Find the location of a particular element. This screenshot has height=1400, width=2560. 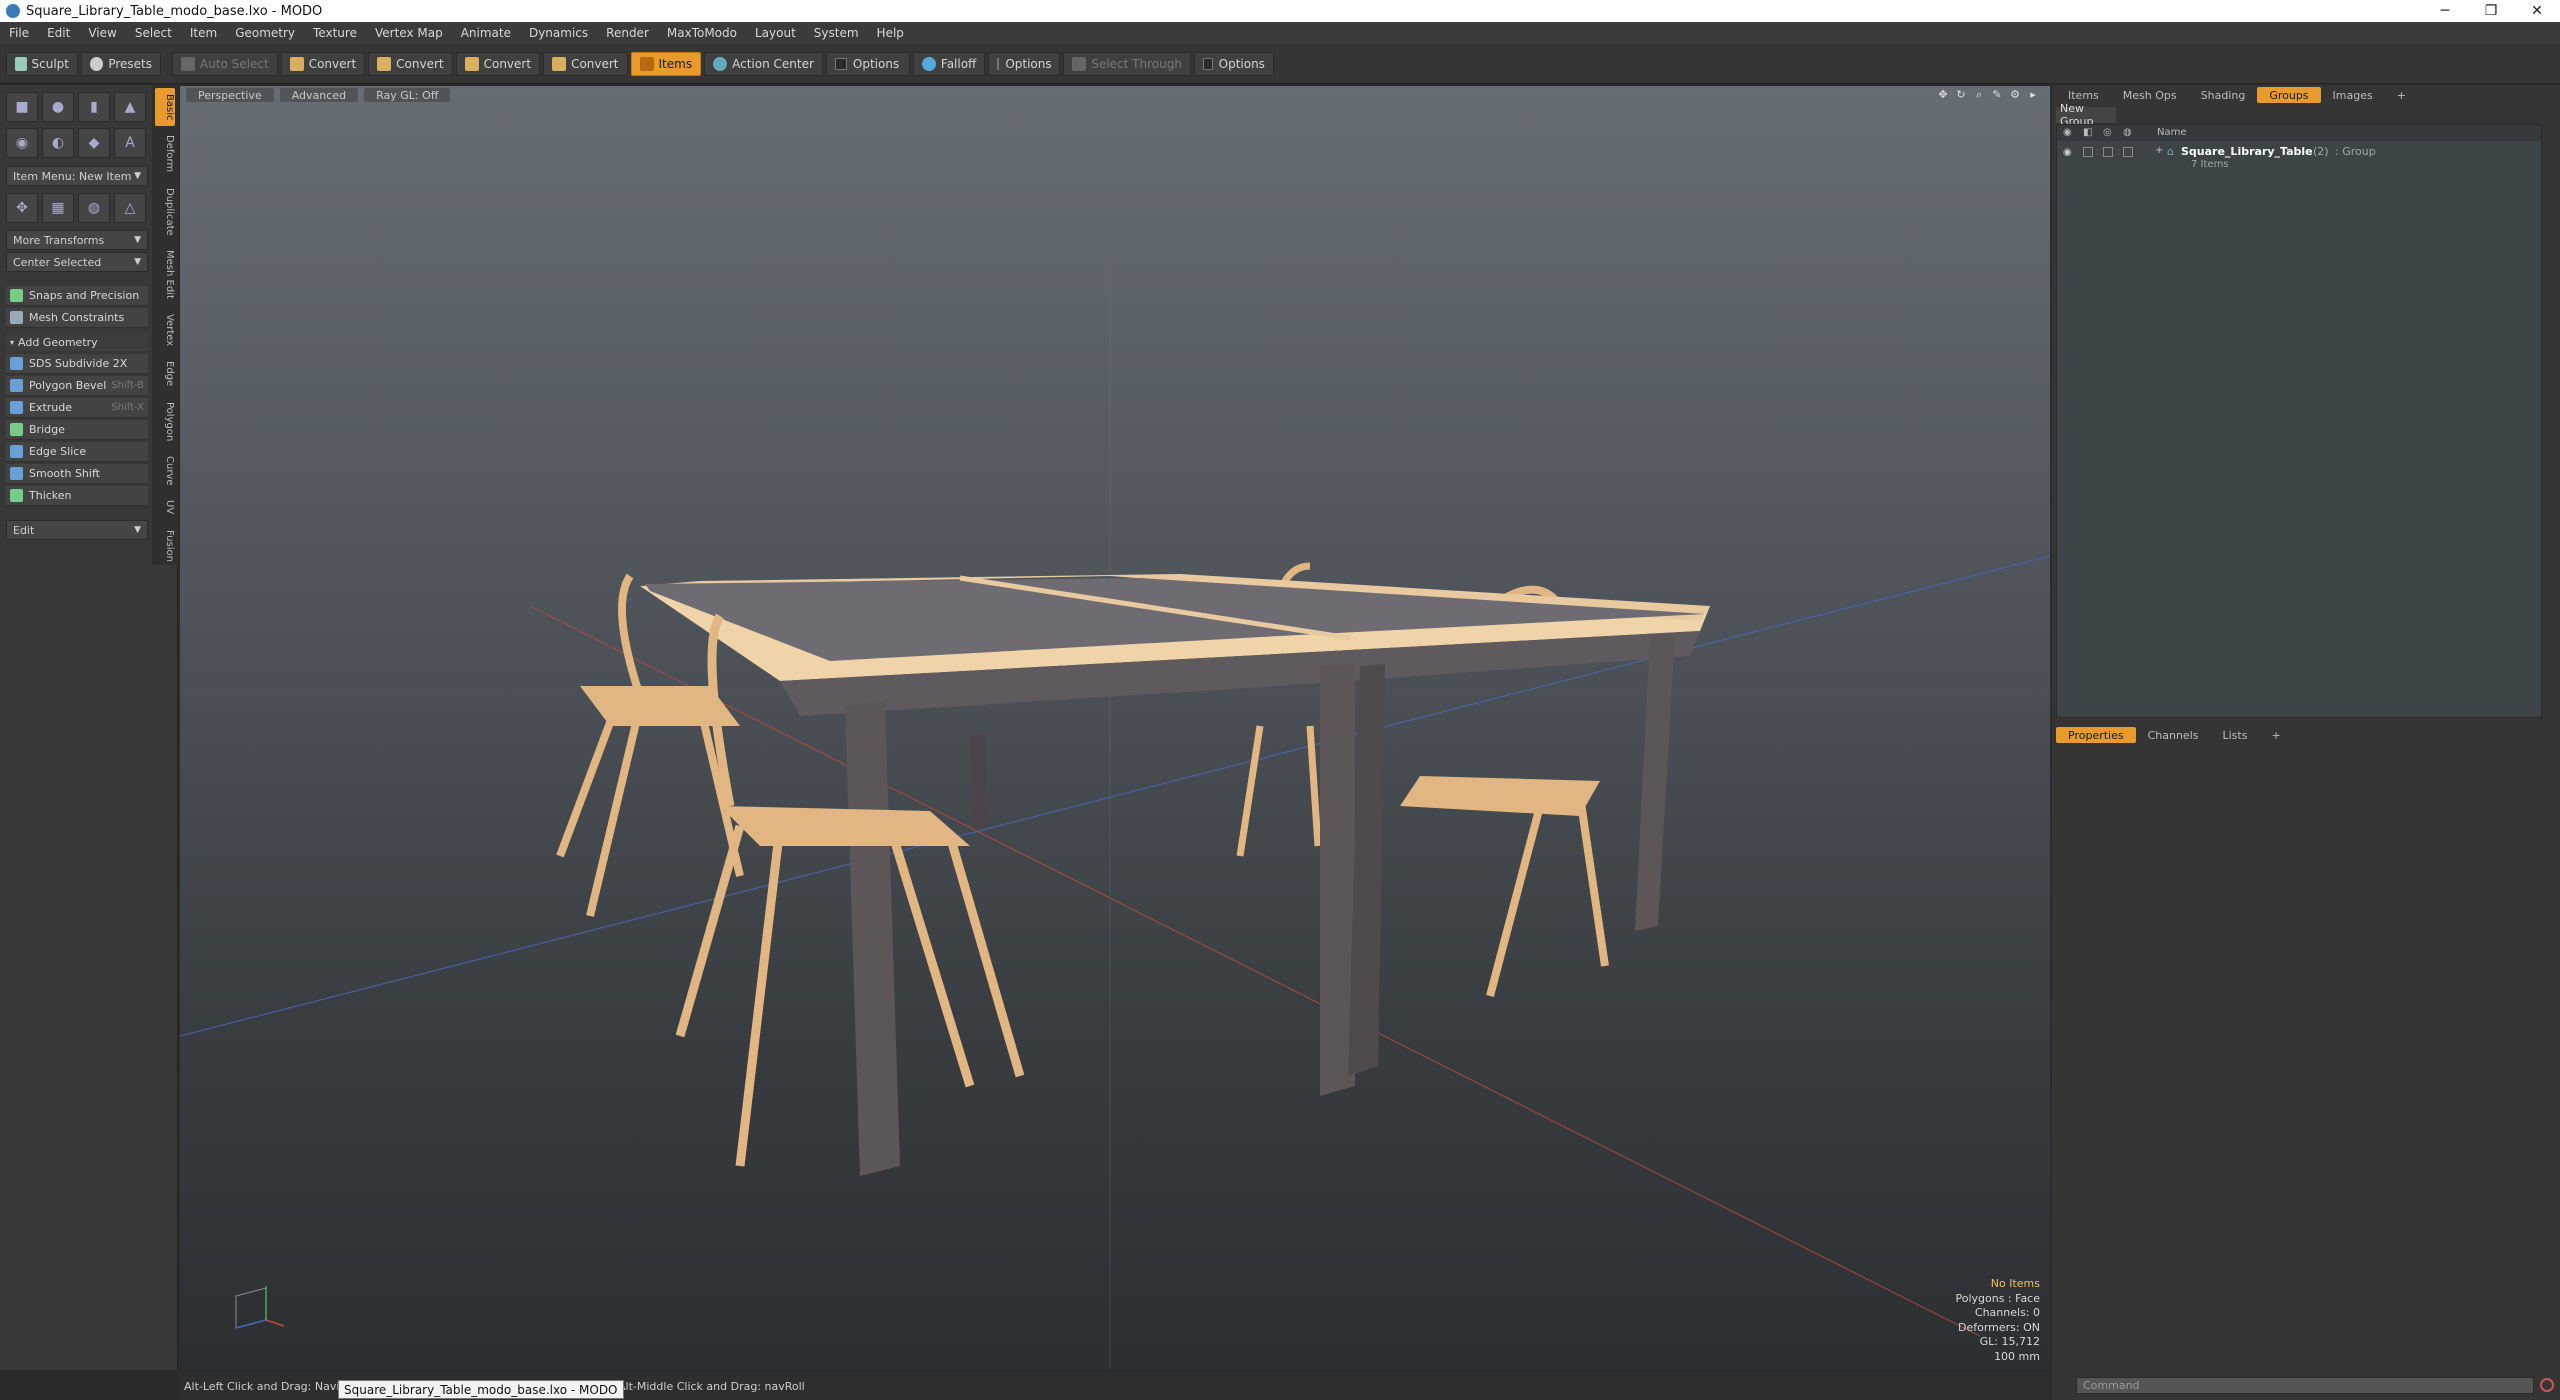

tool-bridge: Bridge is located at coordinates (77, 430).